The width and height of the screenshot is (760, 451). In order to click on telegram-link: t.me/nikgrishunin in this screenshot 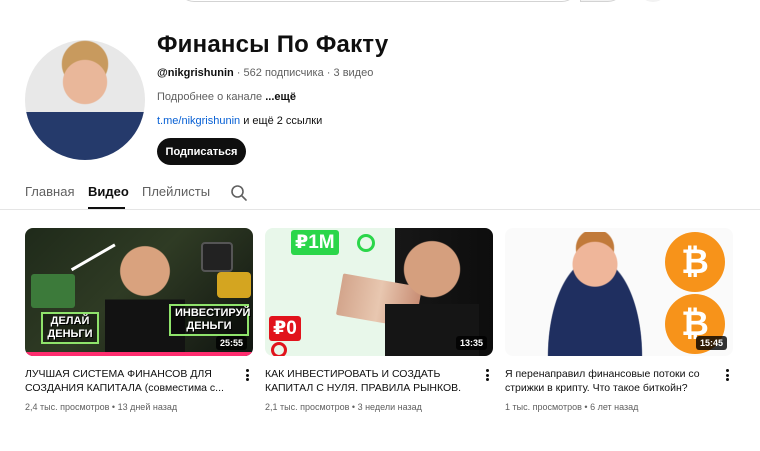, I will do `click(198, 121)`.